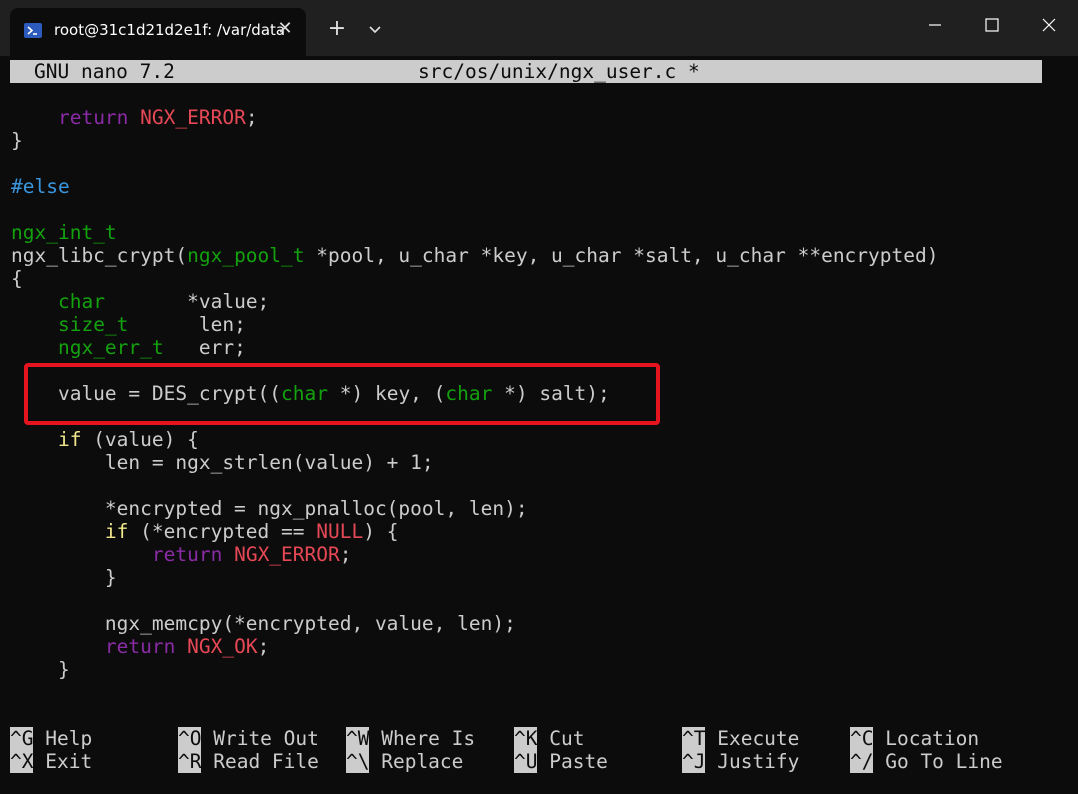 This screenshot has width=1078, height=794. I want to click on code-line: ngx_memcpy(*encrypted, value, len);, so click(474, 623).